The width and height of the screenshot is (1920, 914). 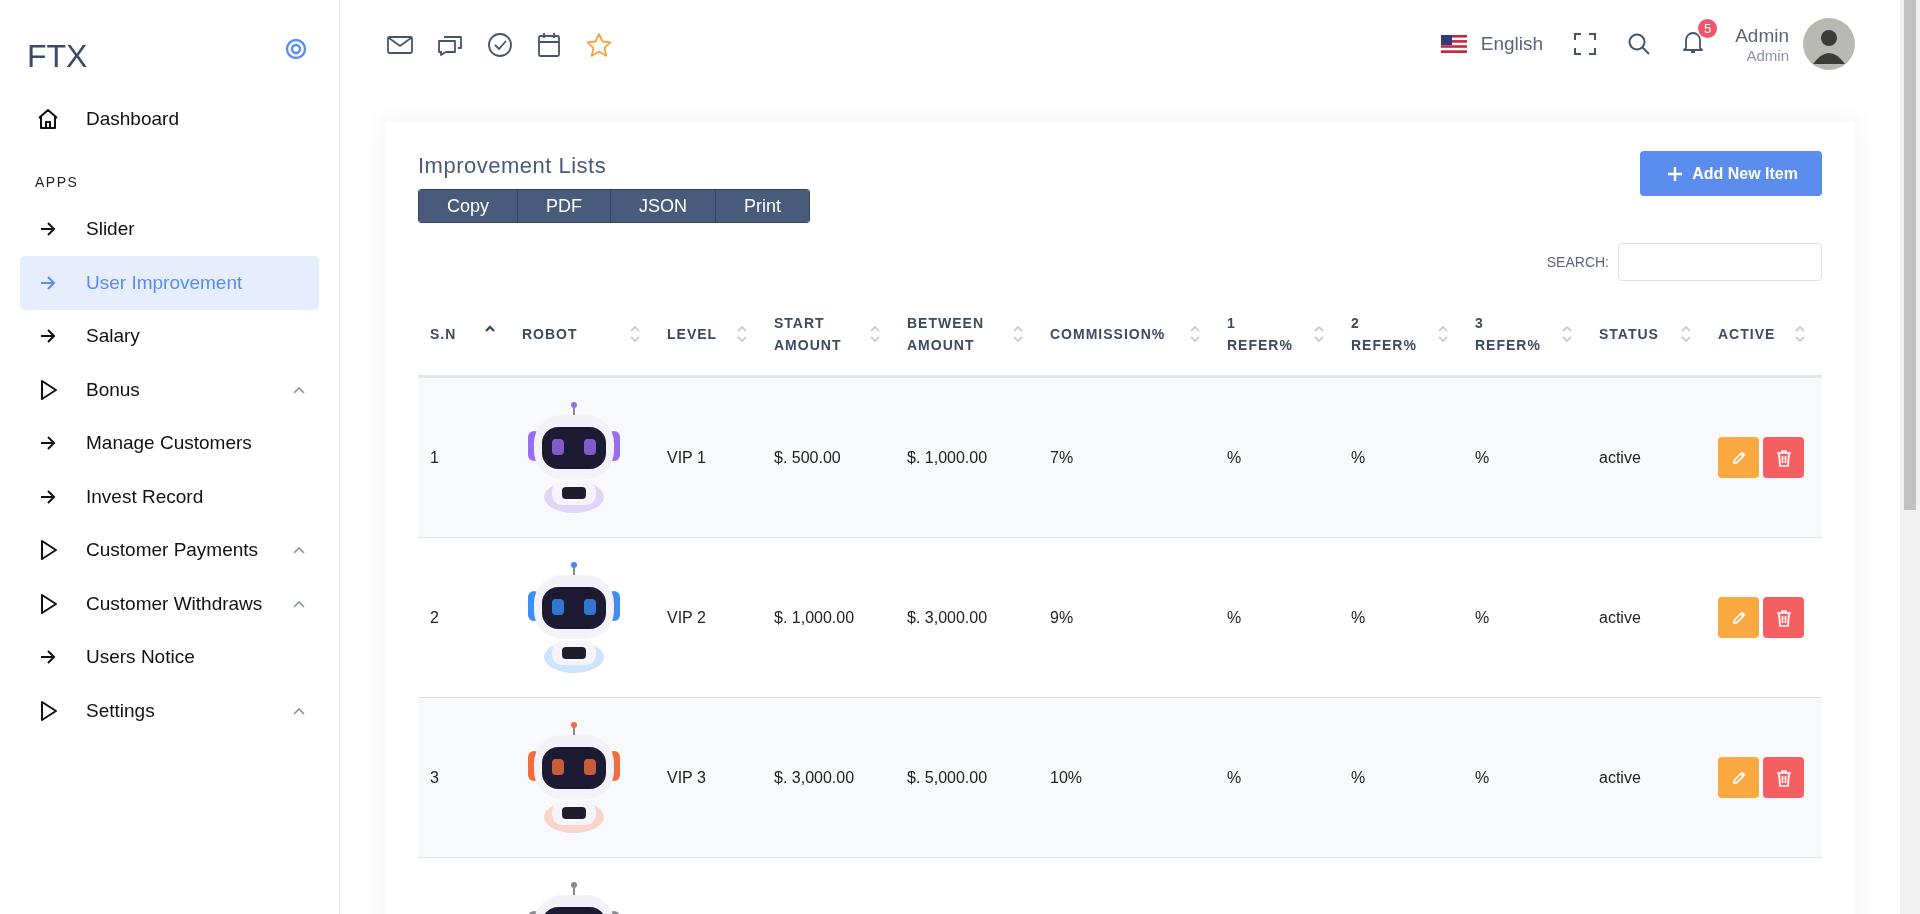 I want to click on target-icon, so click(x=296, y=49).